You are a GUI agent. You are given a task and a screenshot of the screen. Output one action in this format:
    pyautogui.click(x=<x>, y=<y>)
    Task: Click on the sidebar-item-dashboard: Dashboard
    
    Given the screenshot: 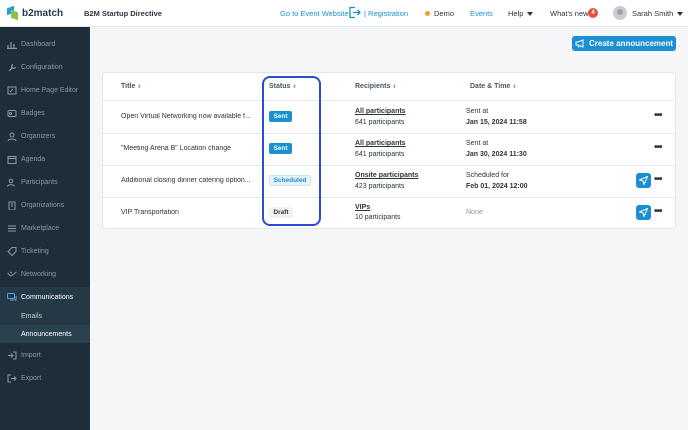 What is the action you would take?
    pyautogui.click(x=45, y=44)
    